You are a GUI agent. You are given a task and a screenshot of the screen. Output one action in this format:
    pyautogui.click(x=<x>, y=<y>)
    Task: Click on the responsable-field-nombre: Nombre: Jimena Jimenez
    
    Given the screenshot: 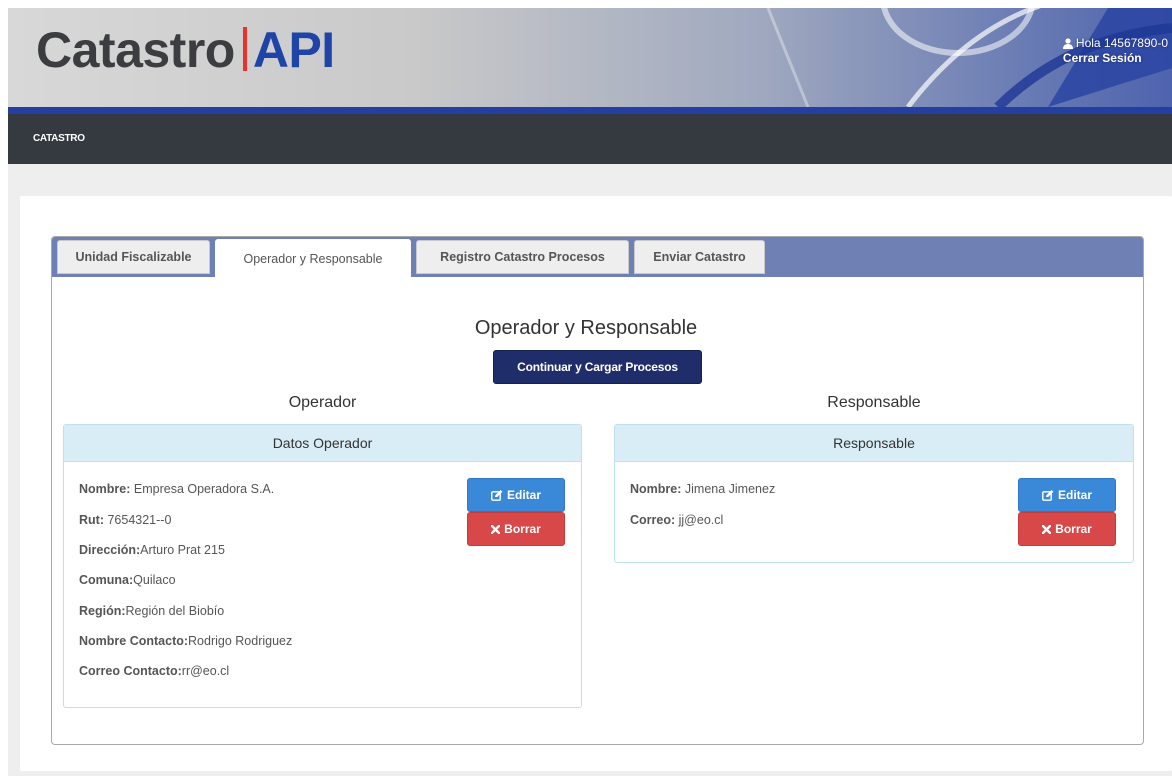 What is the action you would take?
    pyautogui.click(x=702, y=489)
    